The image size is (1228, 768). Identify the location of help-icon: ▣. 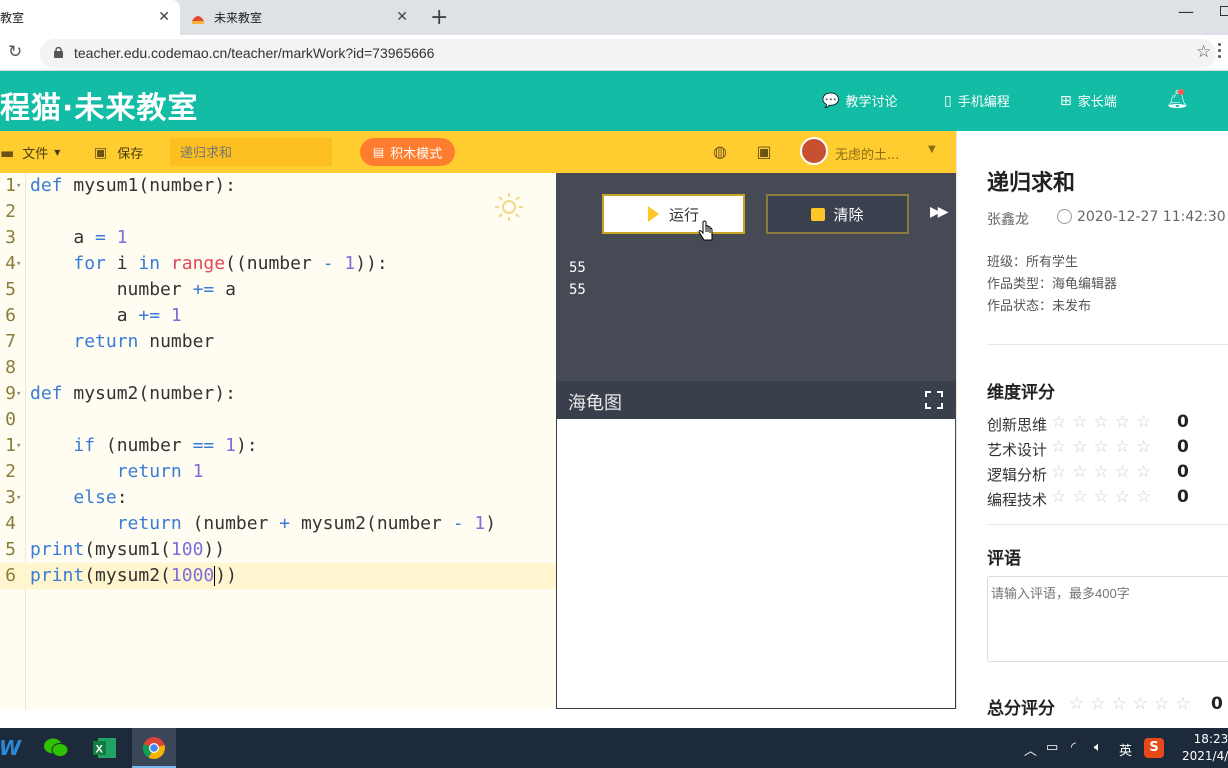
(764, 152).